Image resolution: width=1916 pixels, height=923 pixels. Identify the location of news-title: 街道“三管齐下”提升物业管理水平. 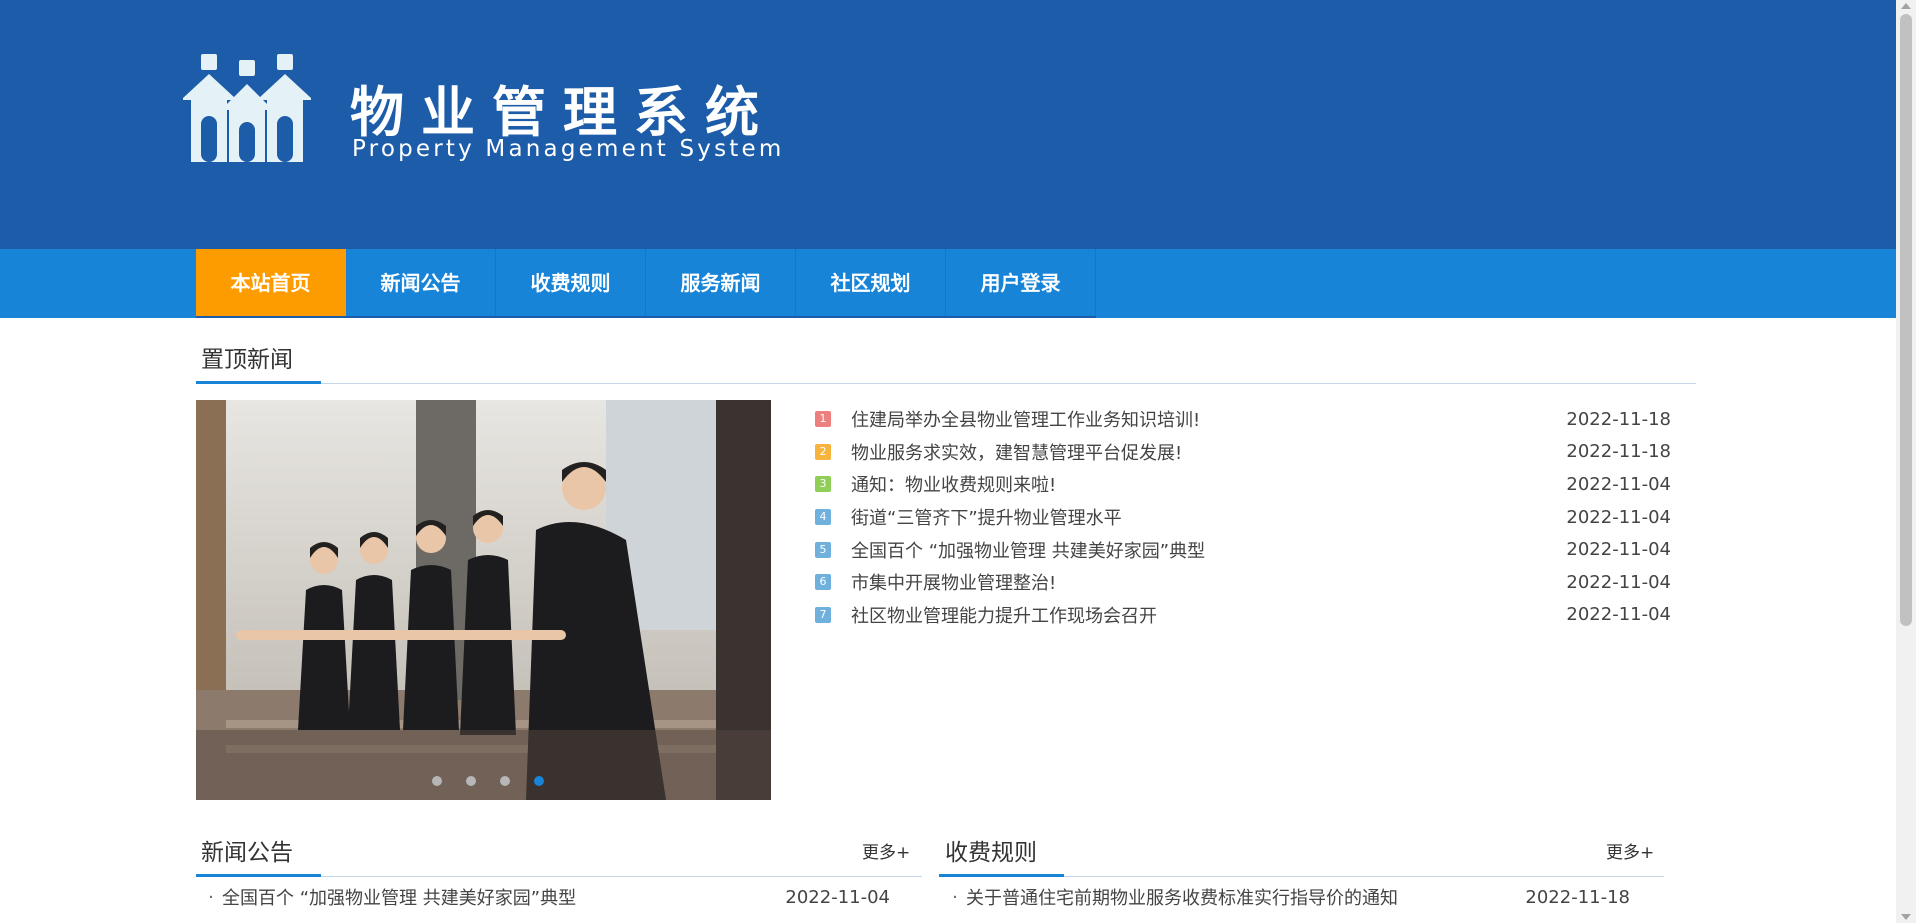
(1201, 517).